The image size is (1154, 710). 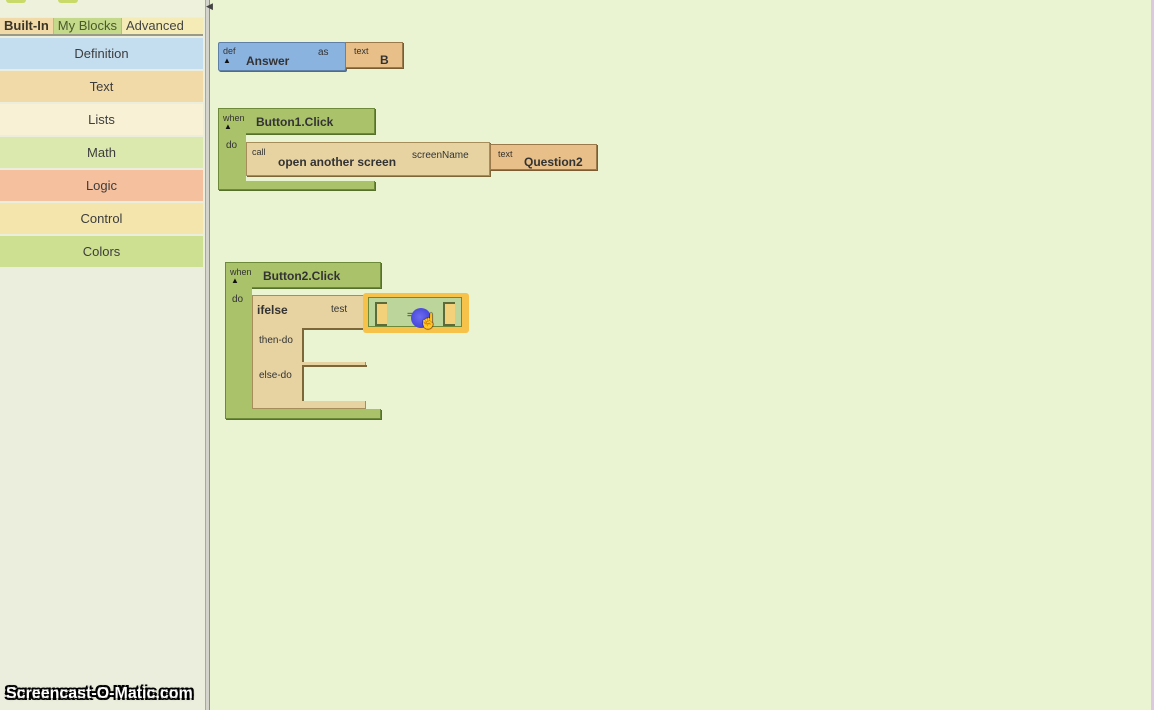 What do you see at coordinates (428, 321) in the screenshot?
I see `hand-cursor-icon: ☝` at bounding box center [428, 321].